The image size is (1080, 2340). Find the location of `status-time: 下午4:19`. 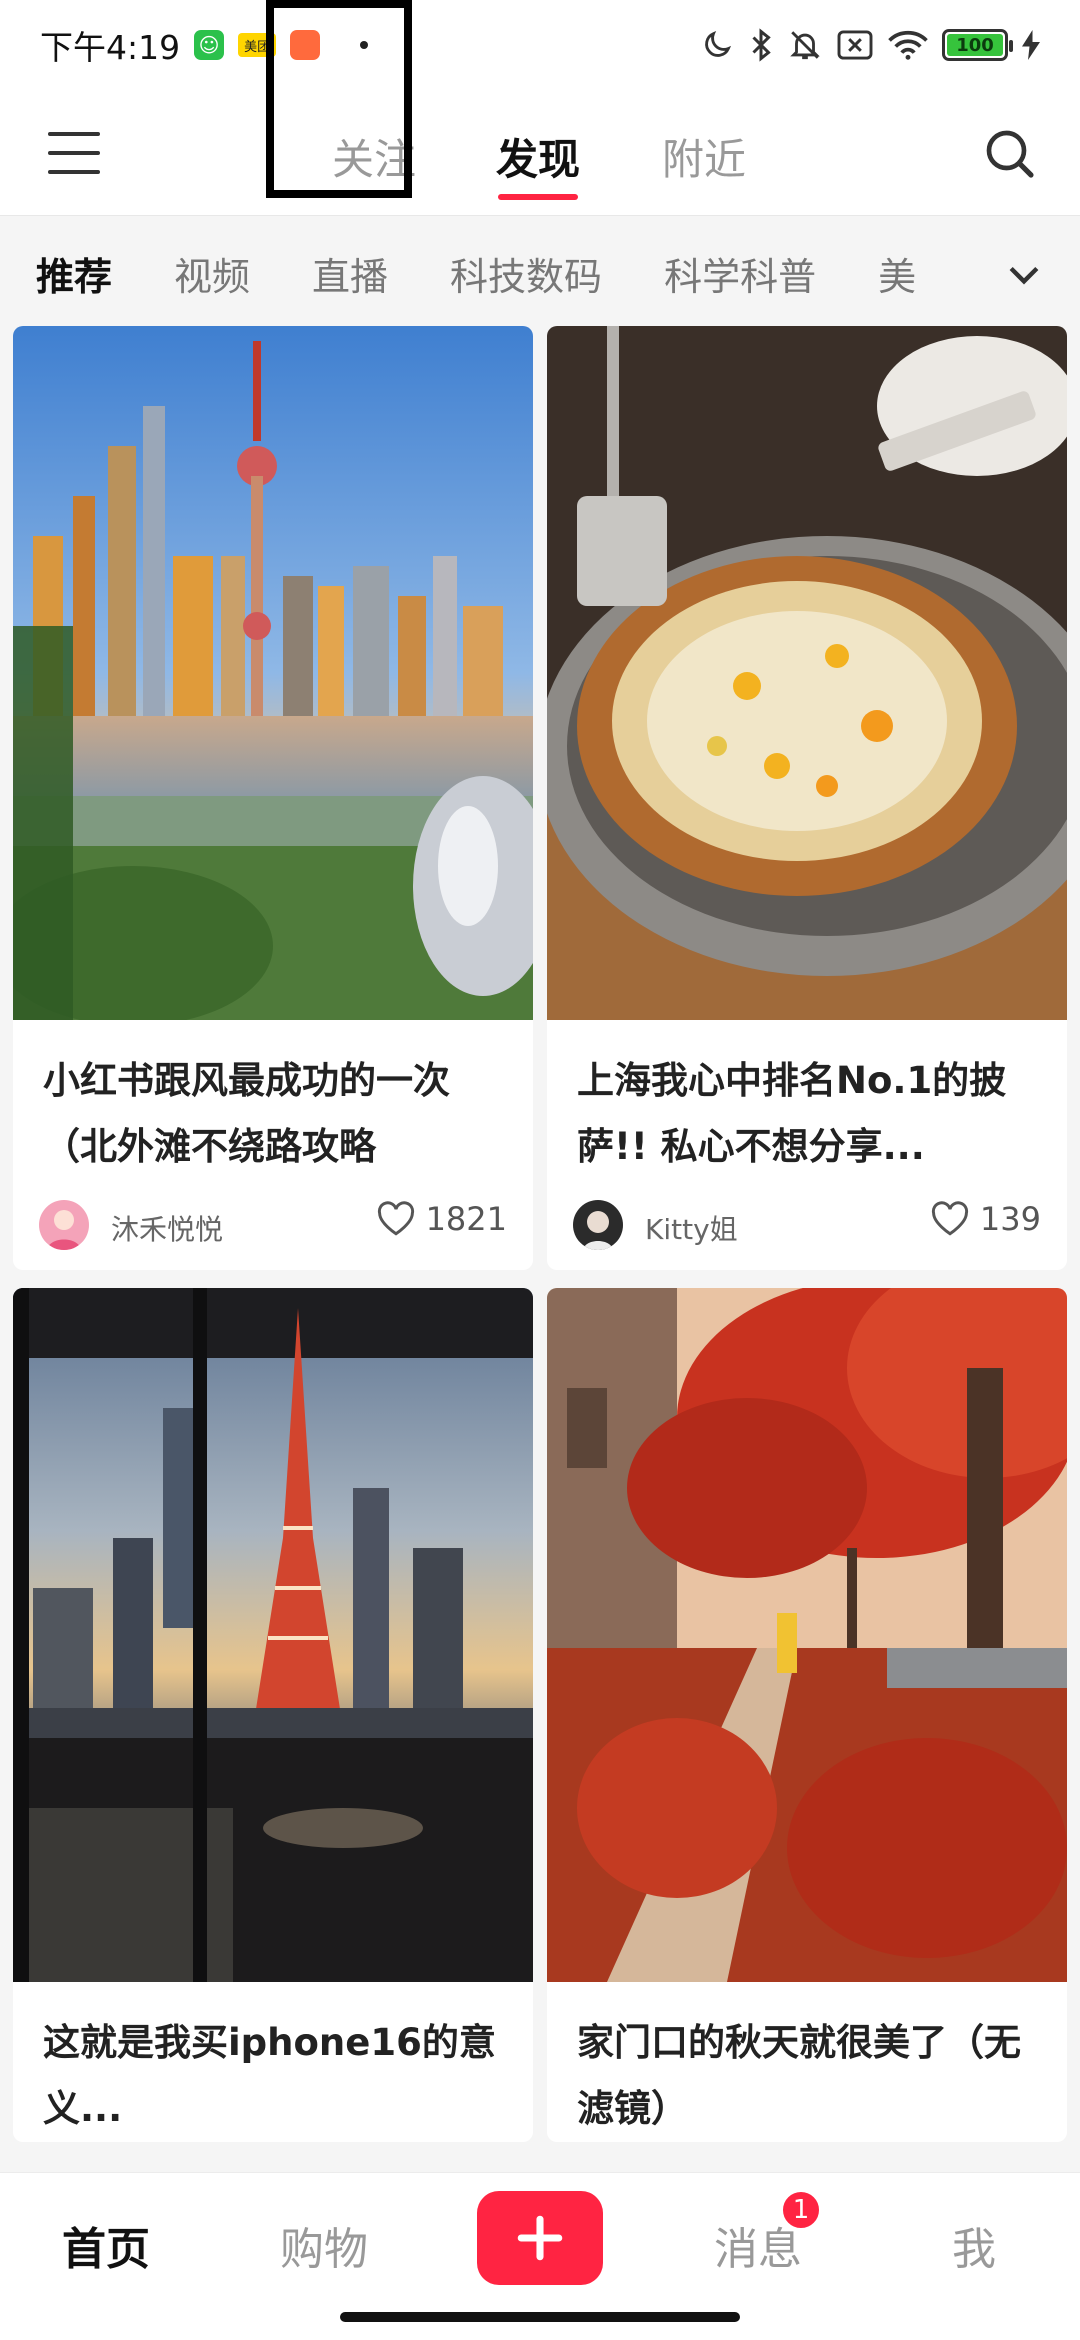

status-time: 下午4:19 is located at coordinates (110, 47).